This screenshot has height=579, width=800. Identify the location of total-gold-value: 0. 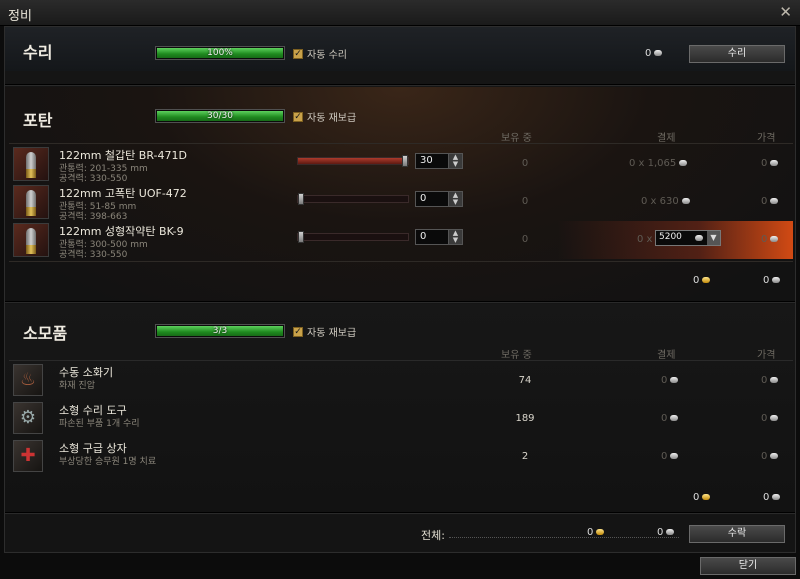
(590, 532).